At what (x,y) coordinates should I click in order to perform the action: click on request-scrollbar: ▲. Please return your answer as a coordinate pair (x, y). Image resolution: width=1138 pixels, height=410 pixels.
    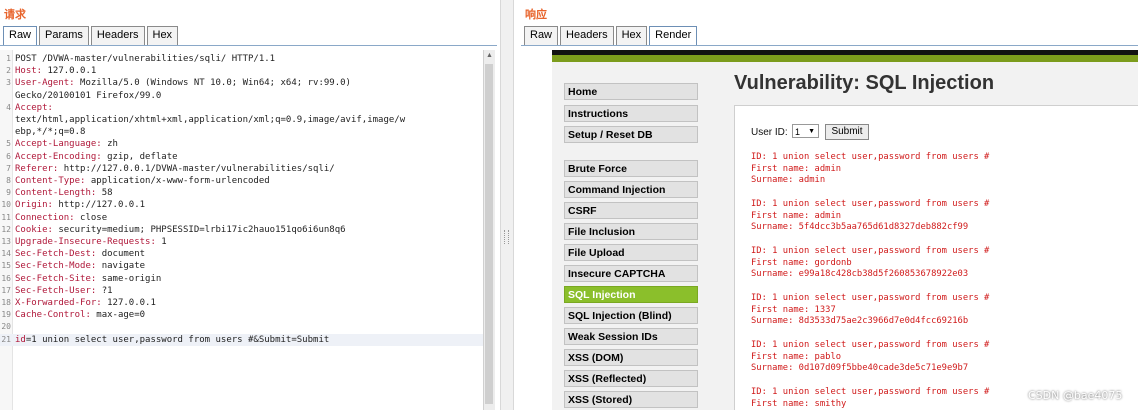
    Looking at the image, I should click on (489, 230).